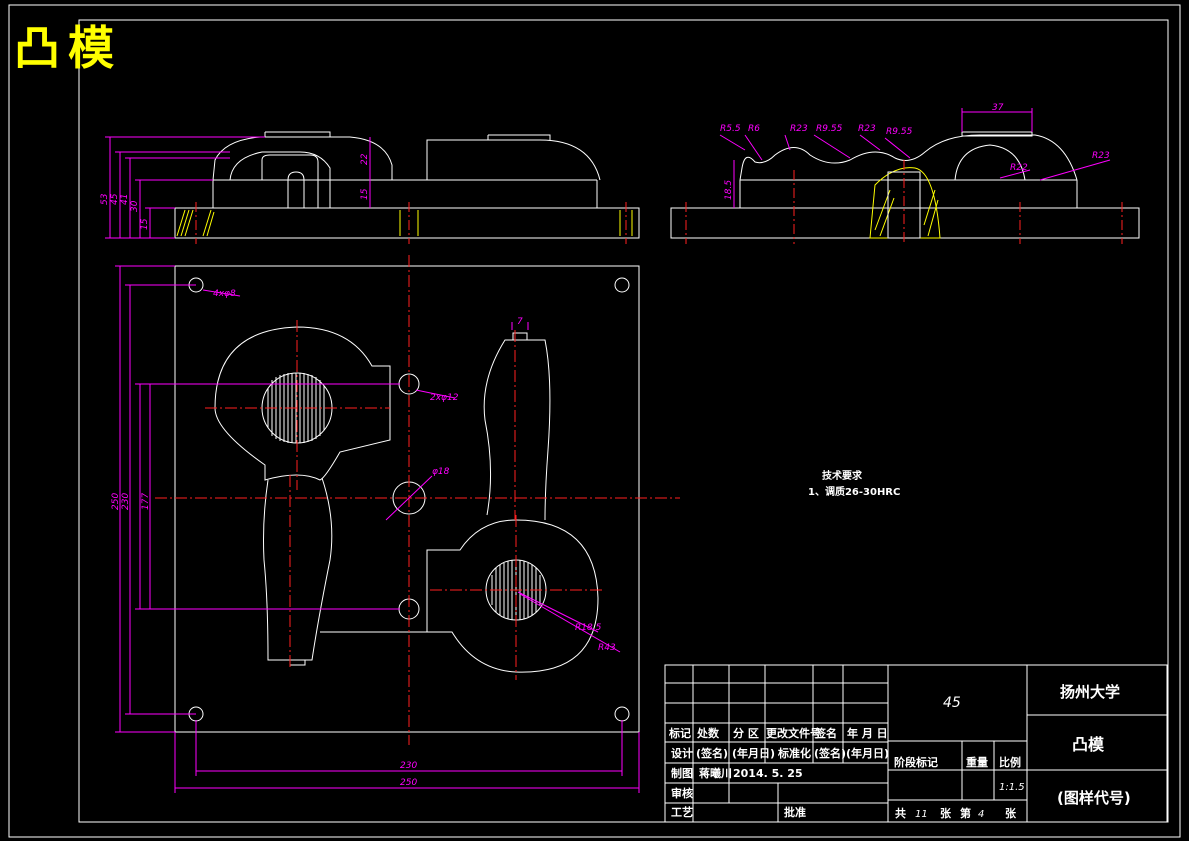  Describe the element at coordinates (146, 501) in the screenshot. I see `dim-177-v: 177` at that location.